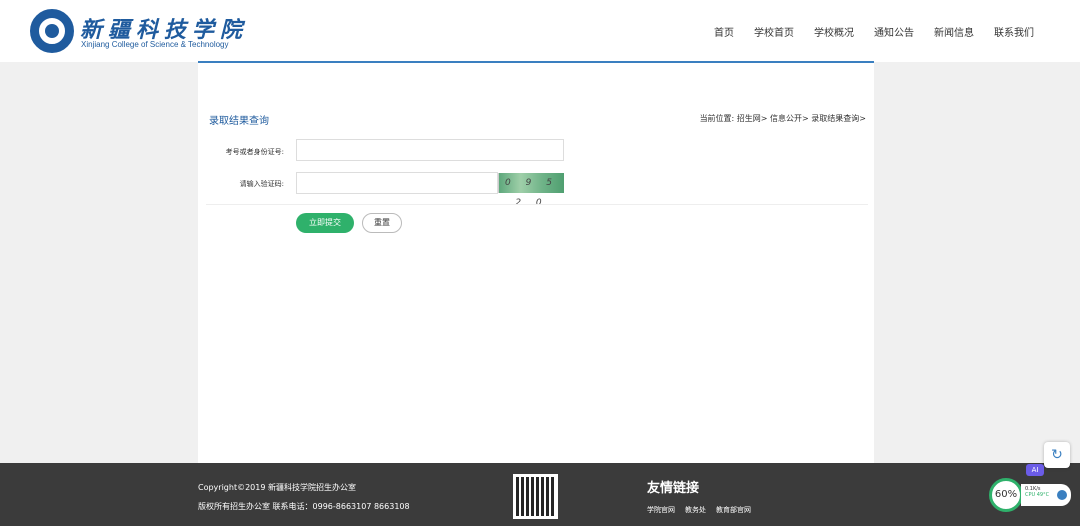 The height and width of the screenshot is (526, 1080). I want to click on captcha-image: 0 9 5 2 0, so click(531, 190).